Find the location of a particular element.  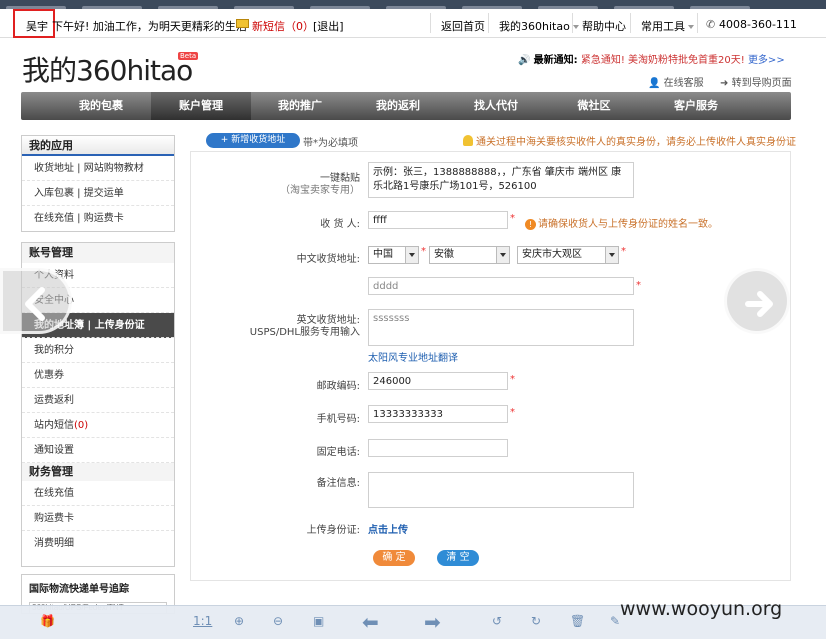

next-image-button is located at coordinates (757, 301).